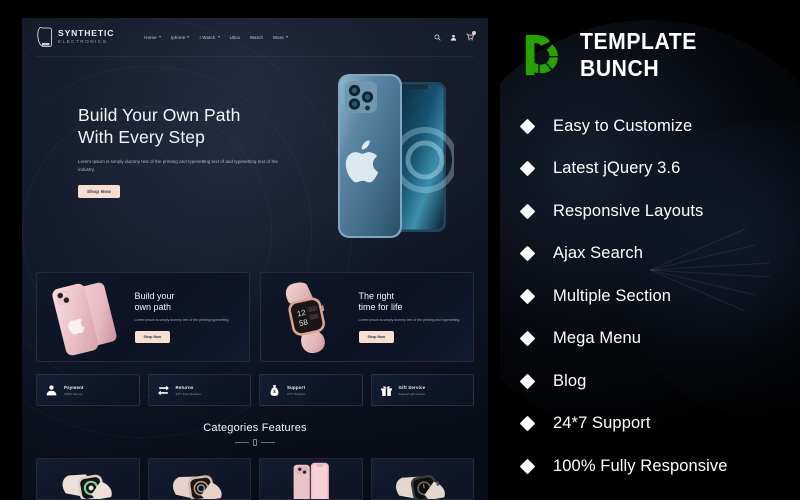 The width and height of the screenshot is (800, 500). What do you see at coordinates (268, 442) in the screenshot?
I see `divider-line` at bounding box center [268, 442].